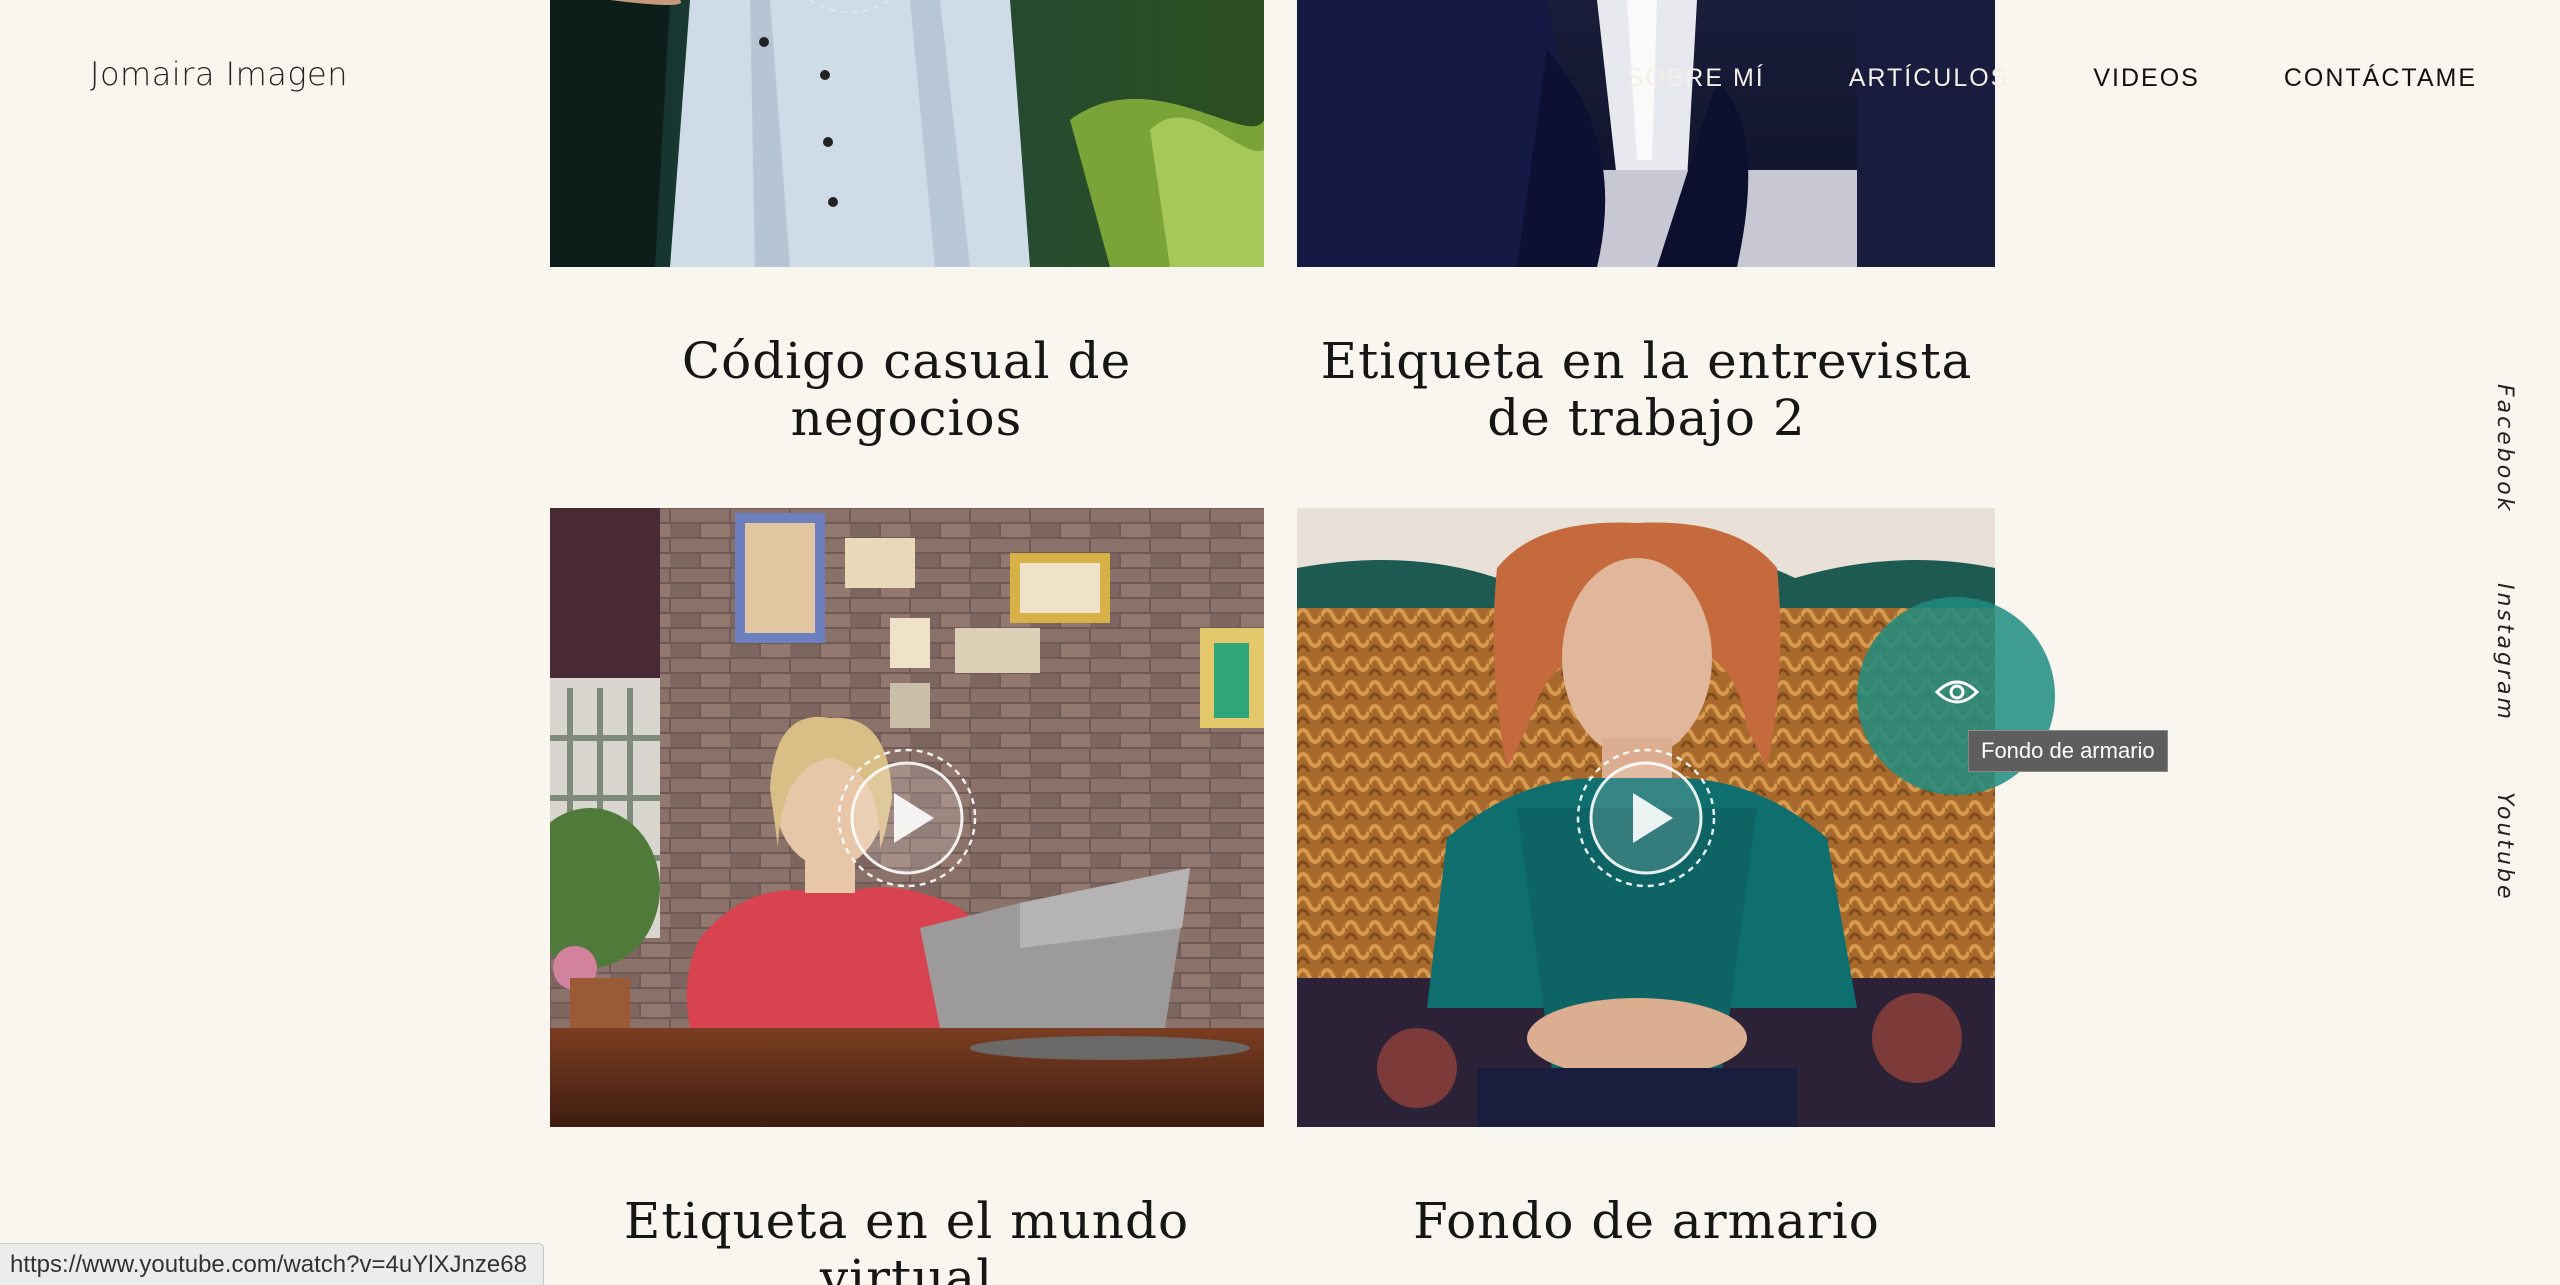 This screenshot has height=1285, width=2560. I want to click on video-title-fondo-de-armario: Fondo de armario, so click(1646, 1221).